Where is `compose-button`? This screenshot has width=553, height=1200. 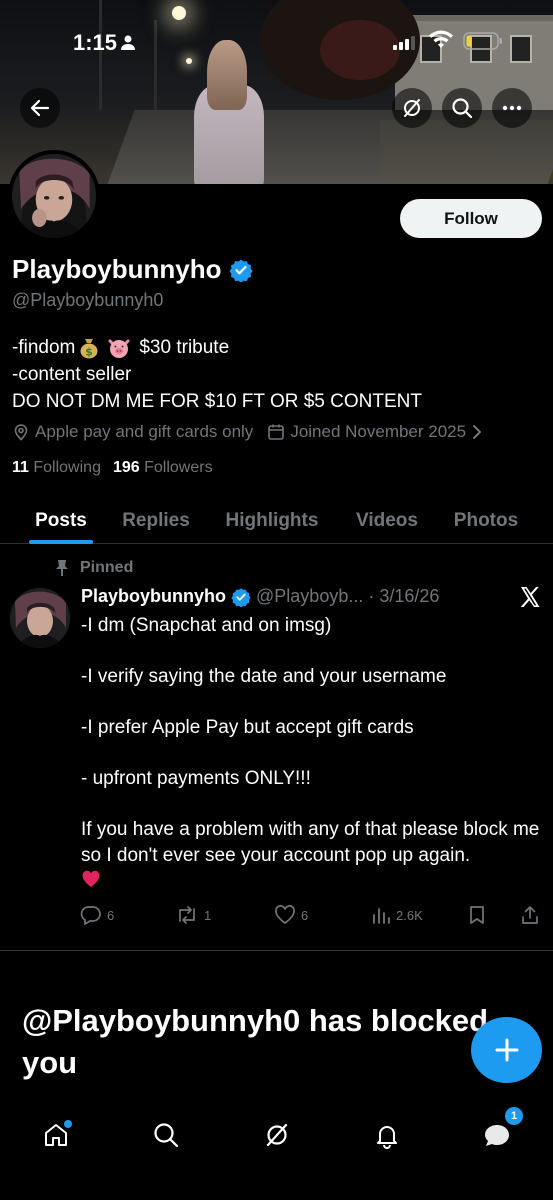
compose-button is located at coordinates (506, 1050).